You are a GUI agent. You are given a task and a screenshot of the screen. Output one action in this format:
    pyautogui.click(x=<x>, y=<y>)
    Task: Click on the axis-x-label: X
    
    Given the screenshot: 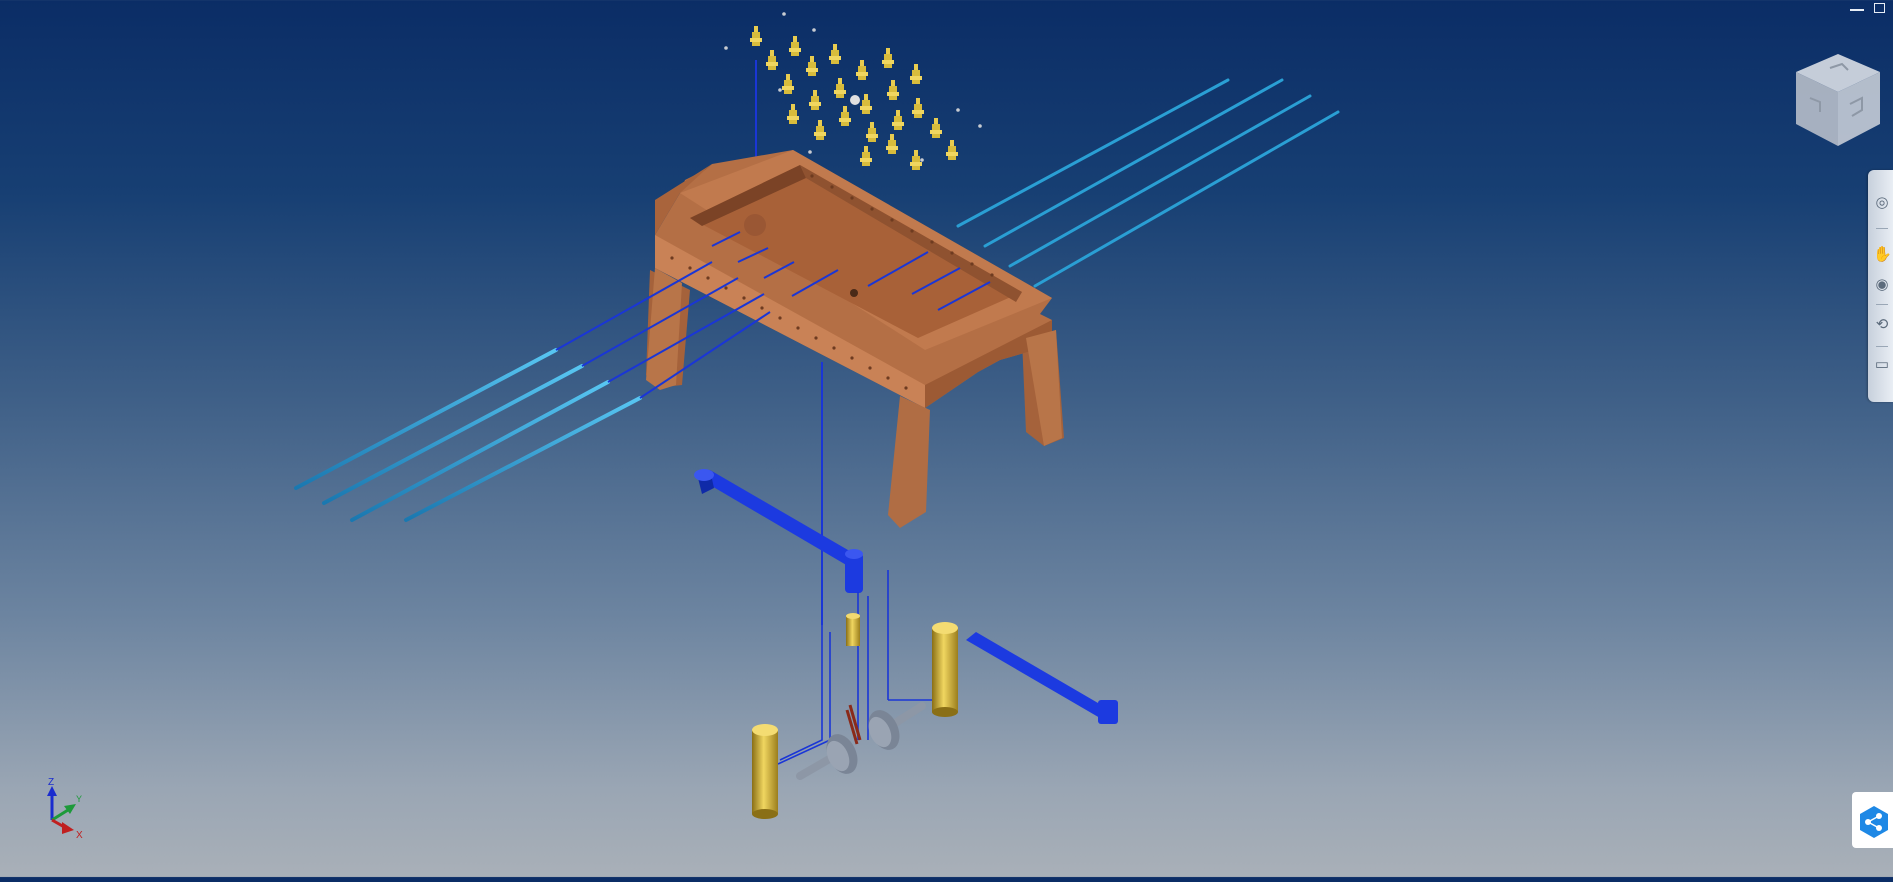 What is the action you would take?
    pyautogui.click(x=79, y=835)
    